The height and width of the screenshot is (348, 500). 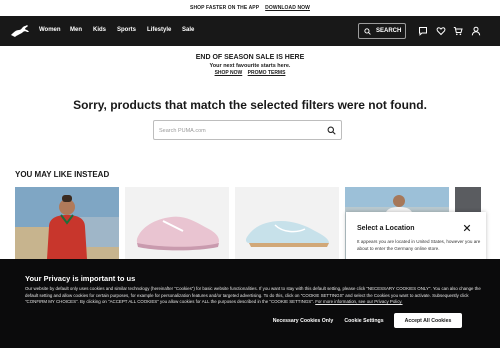 I want to click on app-banner: SHOP FASTER ON THE APP DOWNLOAD NOW, so click(x=250, y=8).